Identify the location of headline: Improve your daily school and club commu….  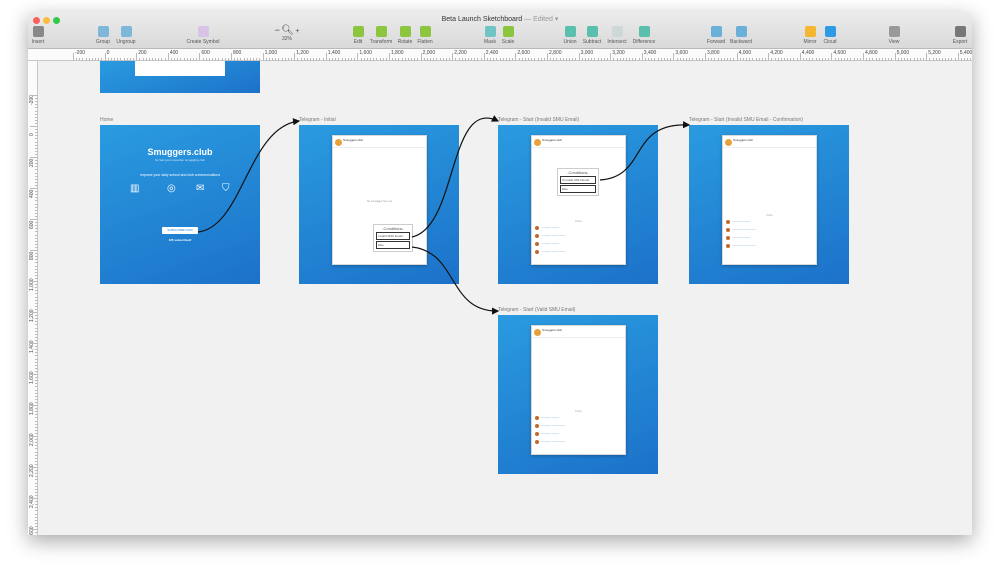
(180, 175).